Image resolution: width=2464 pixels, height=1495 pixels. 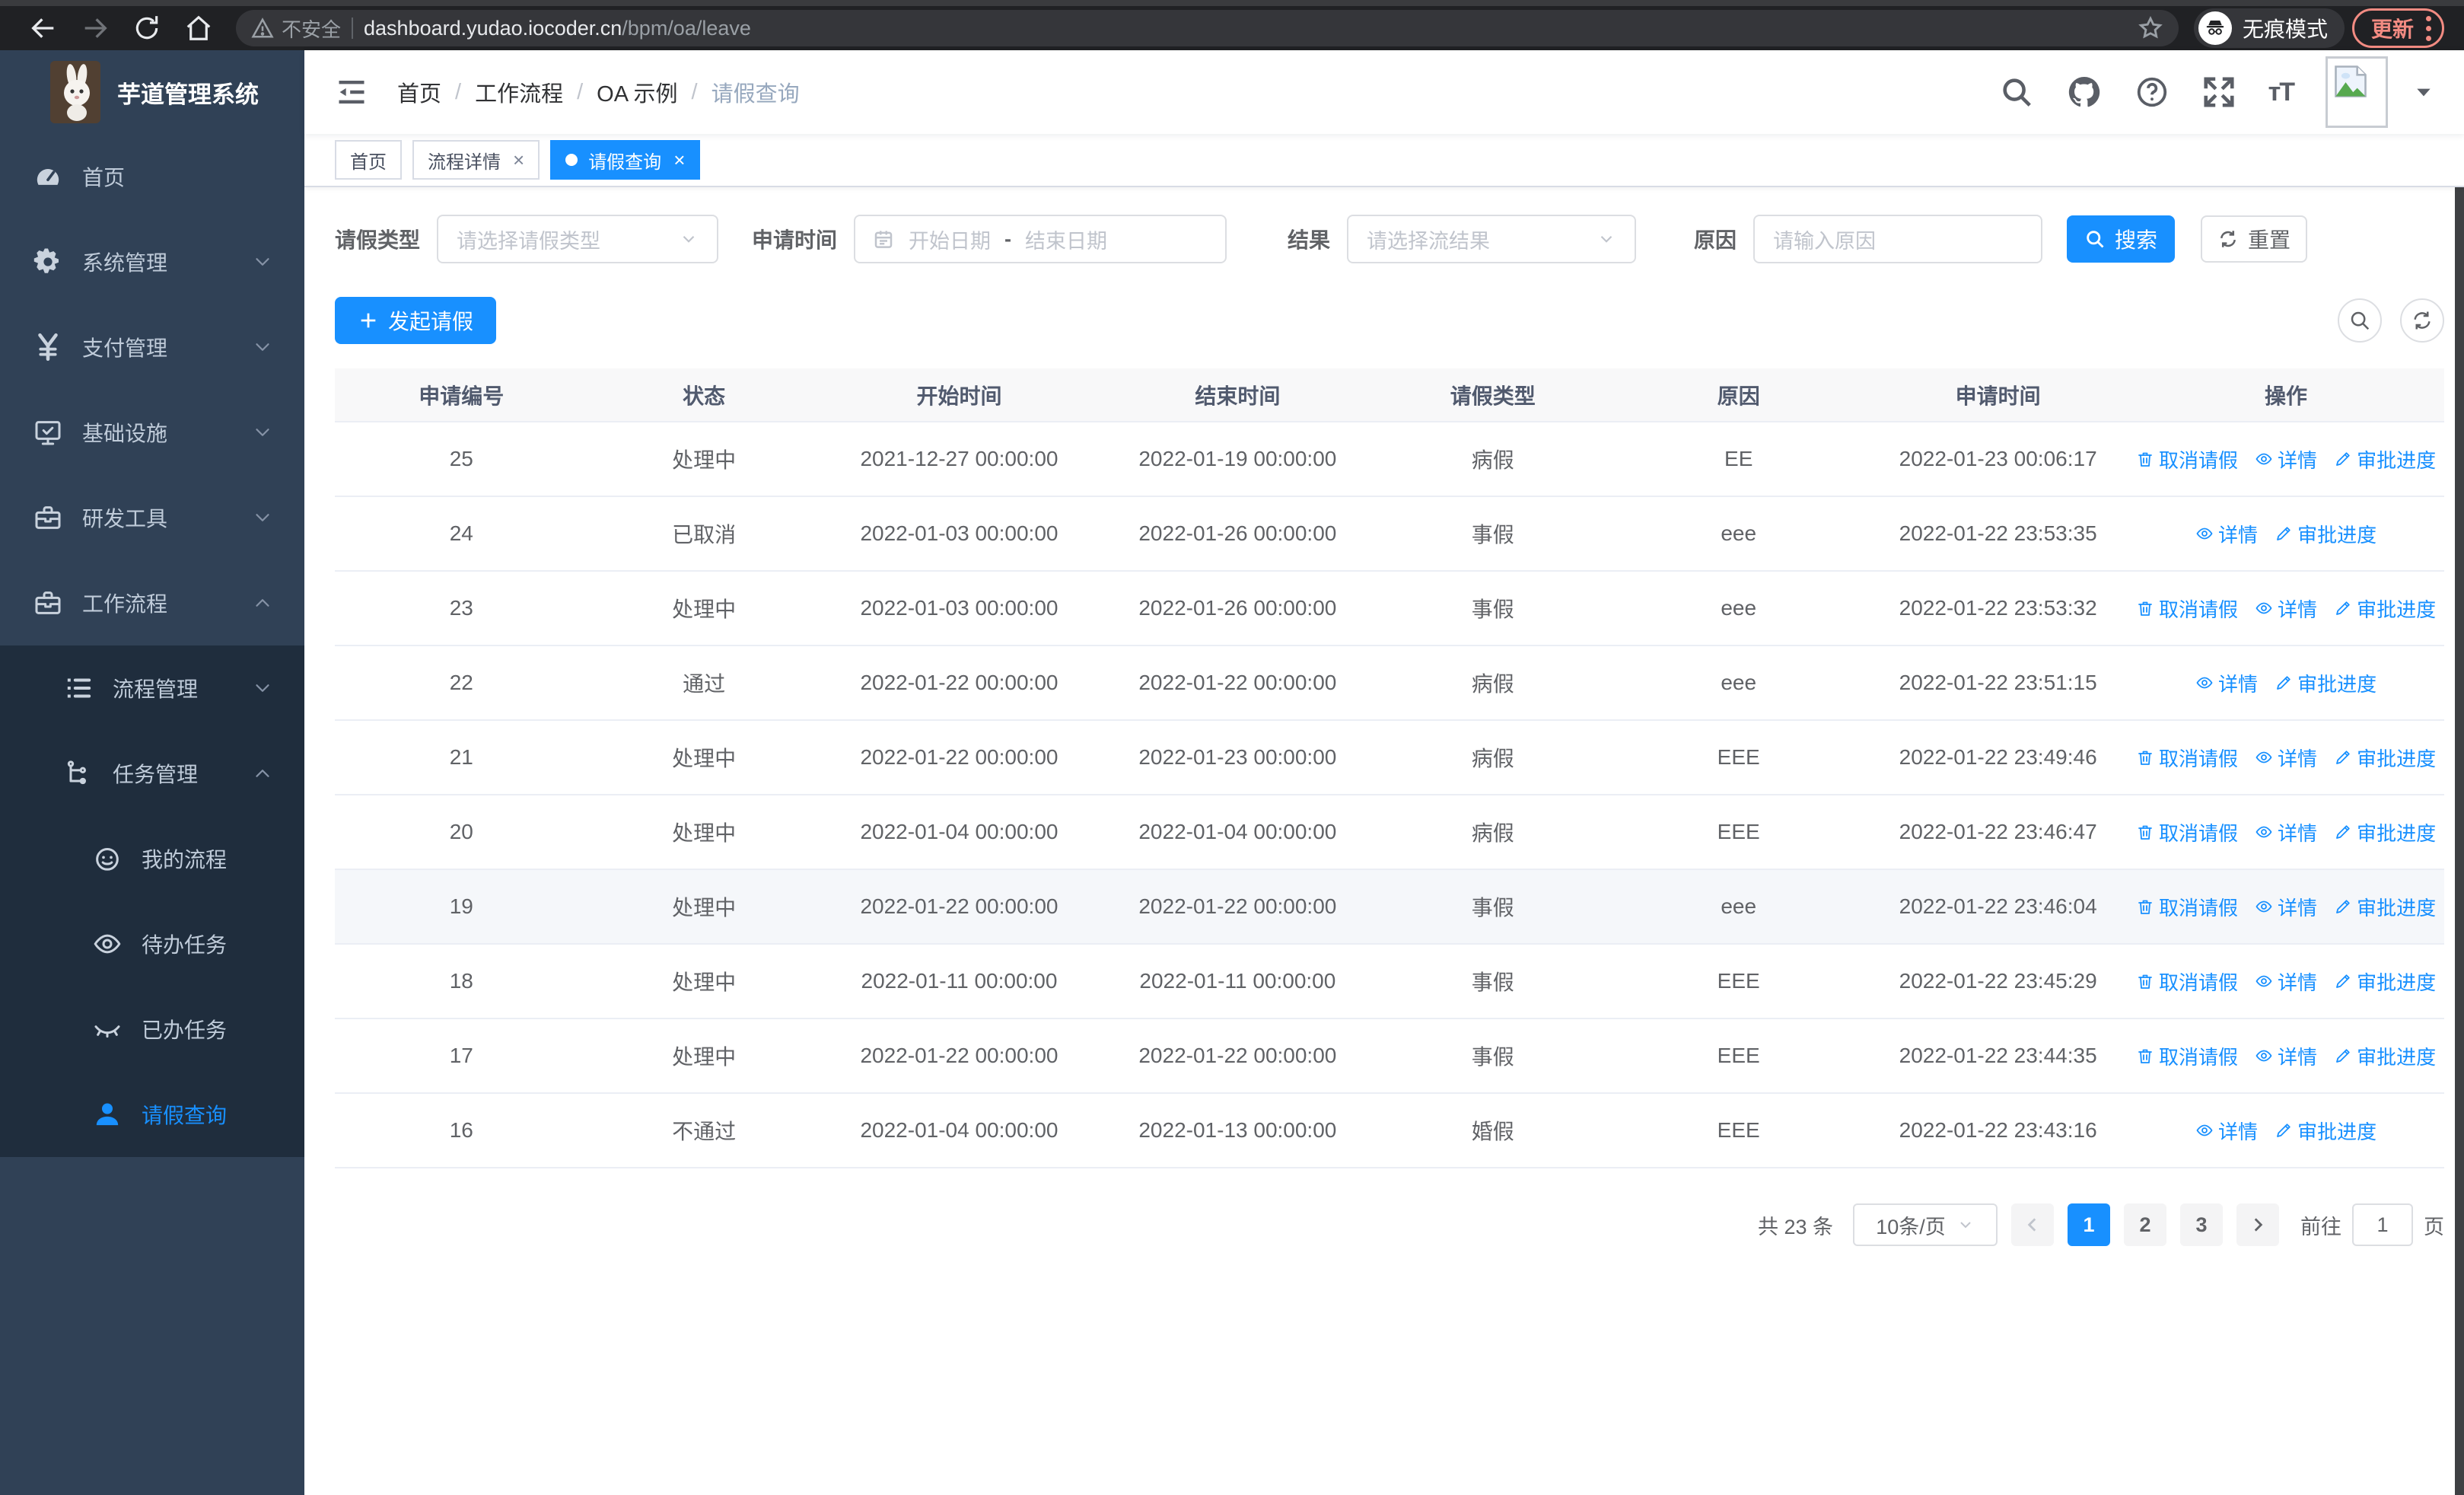 What do you see at coordinates (2257, 1225) in the screenshot?
I see `next-page-button` at bounding box center [2257, 1225].